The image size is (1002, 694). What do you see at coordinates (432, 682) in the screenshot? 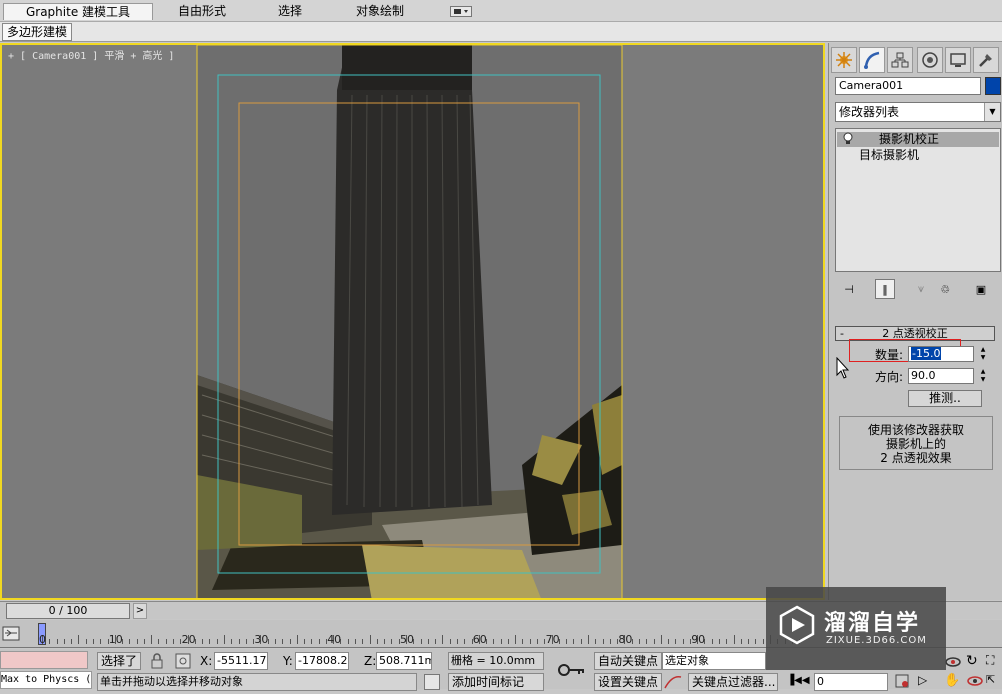
I see `time-tag-icon` at bounding box center [432, 682].